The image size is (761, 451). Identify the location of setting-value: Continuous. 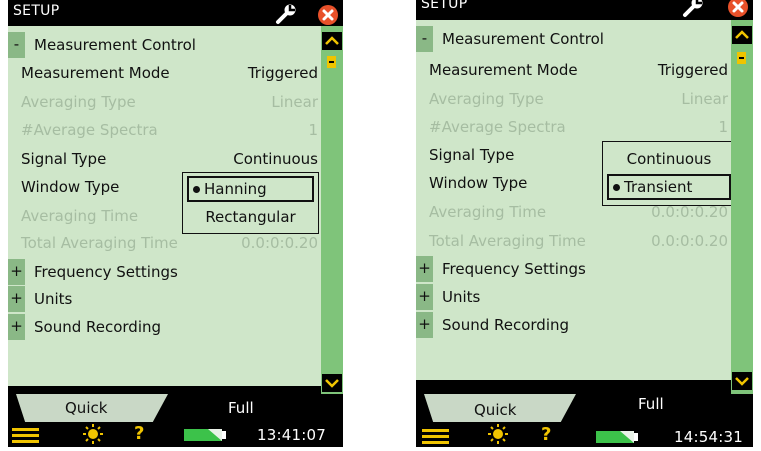
(275, 159).